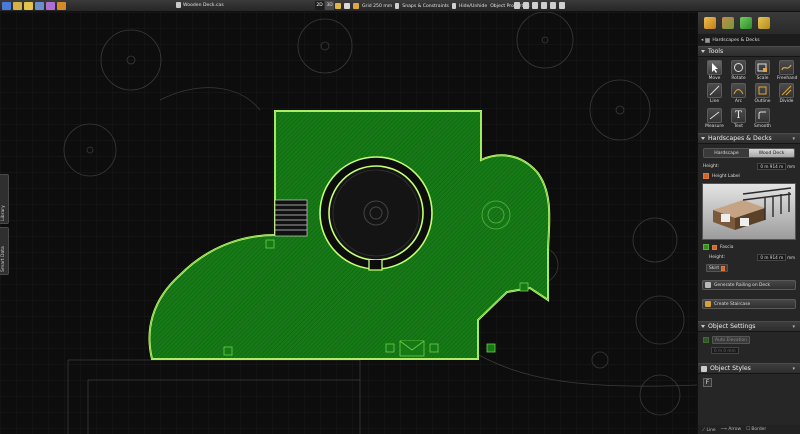  Describe the element at coordinates (347, 6) in the screenshot. I see `zoom-icon` at that location.